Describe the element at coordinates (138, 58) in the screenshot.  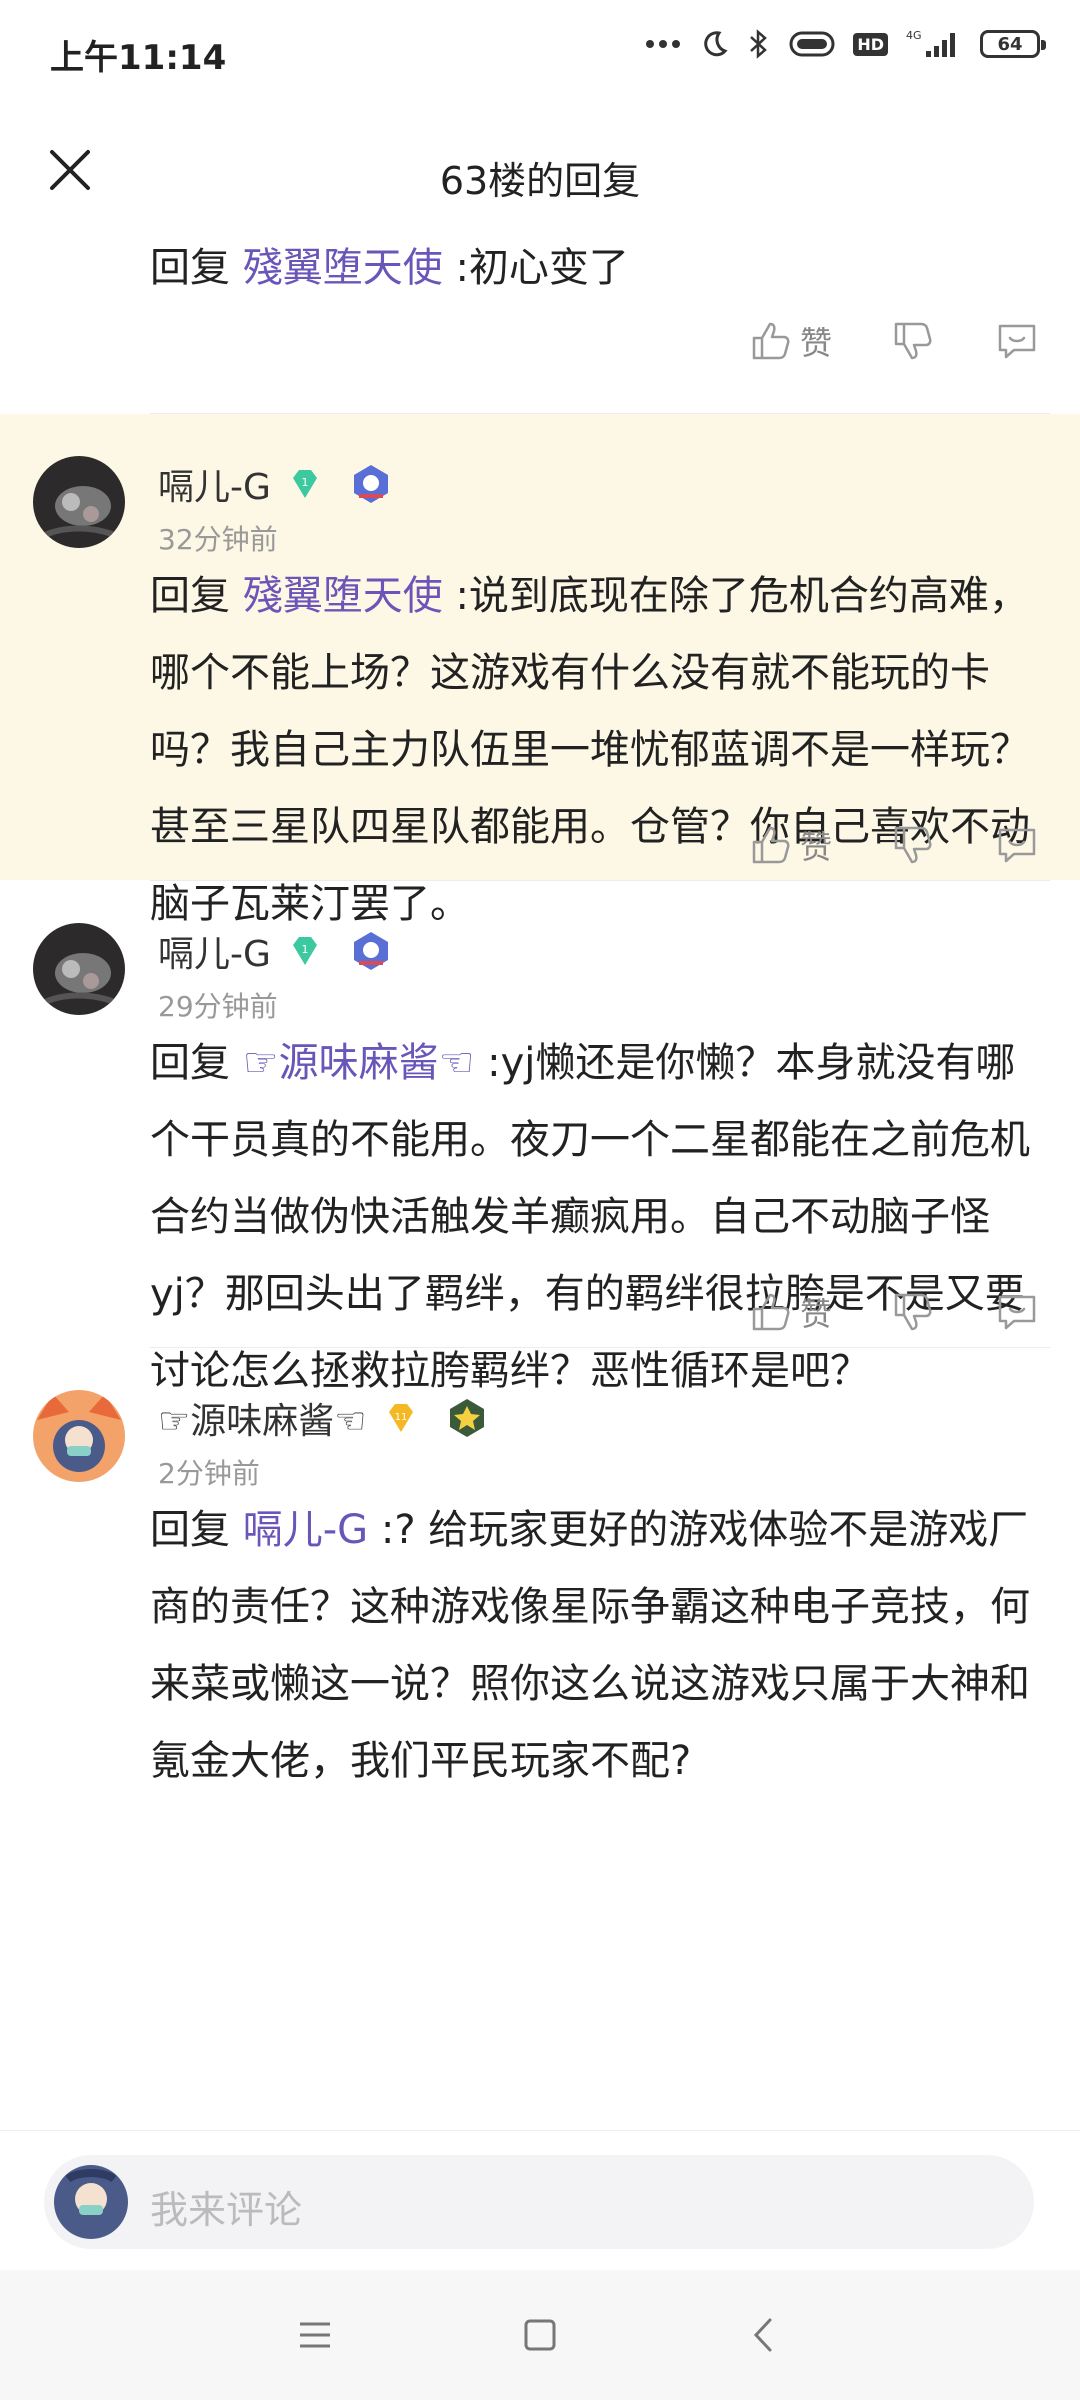
I see `status-time: 上午11:14` at that location.